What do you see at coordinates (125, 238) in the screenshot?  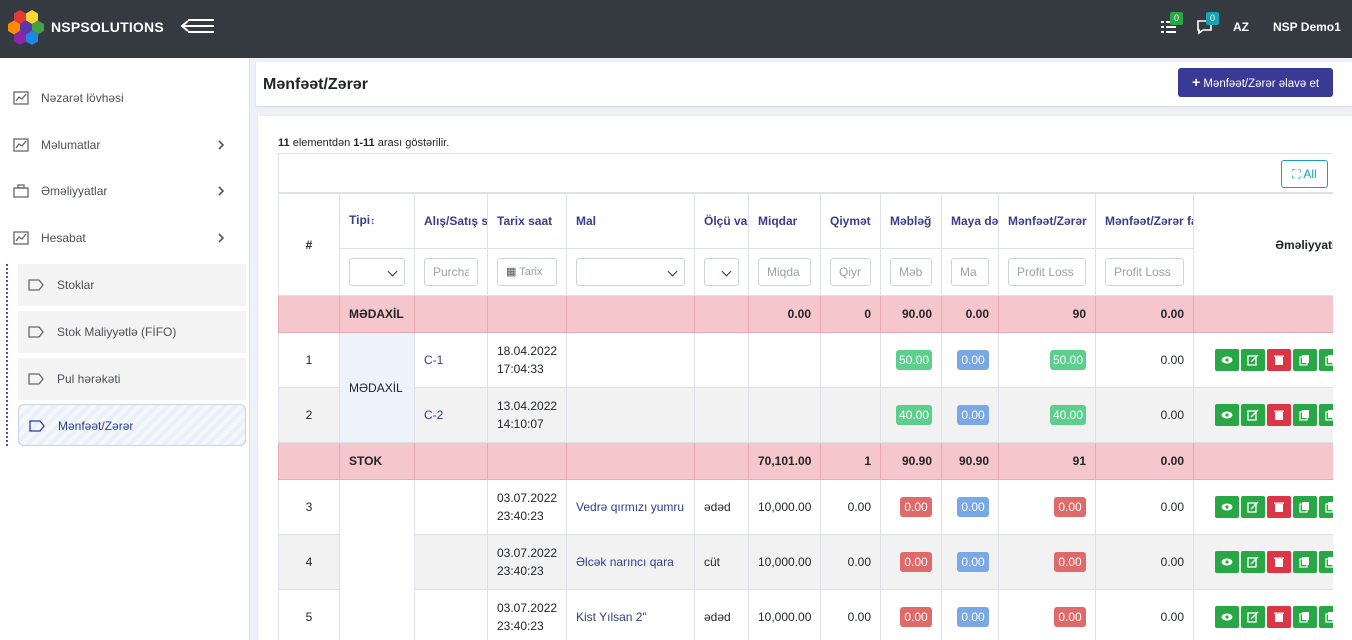 I see `sidebar-item-reports: Hesabat` at bounding box center [125, 238].